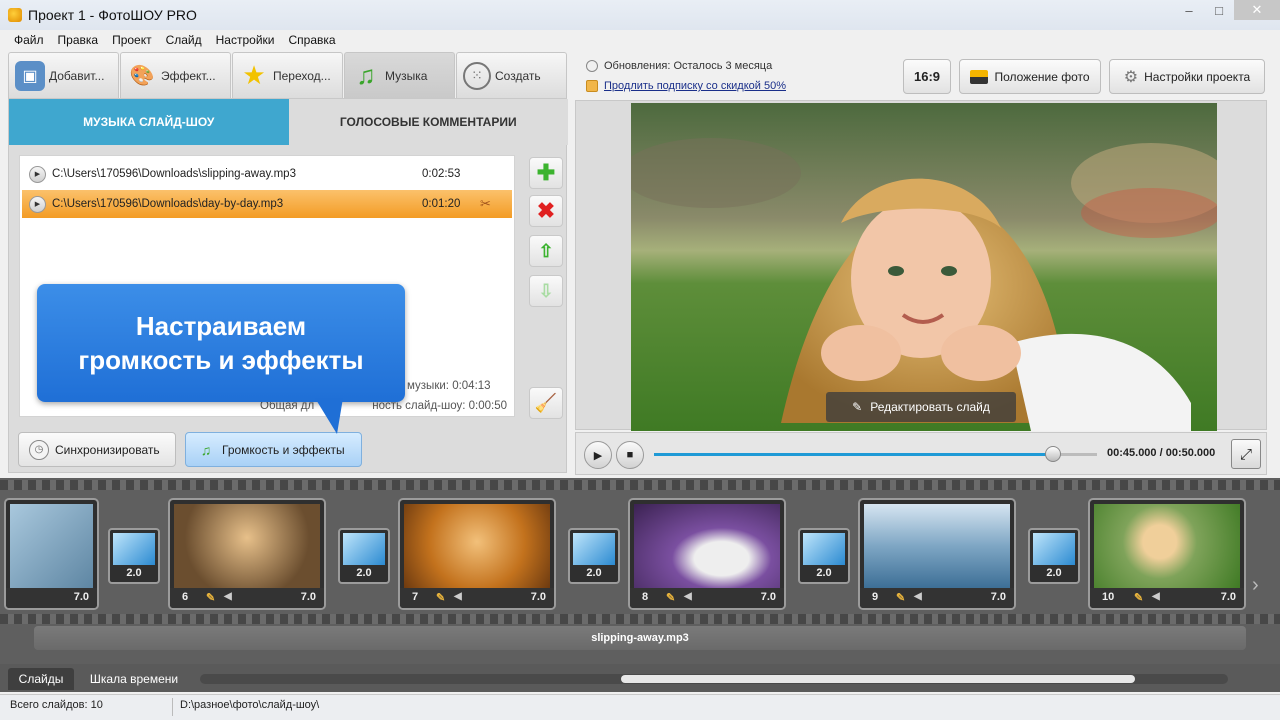 This screenshot has width=1280, height=720. Describe the element at coordinates (878, 679) in the screenshot. I see `scrollbar-thumb` at that location.